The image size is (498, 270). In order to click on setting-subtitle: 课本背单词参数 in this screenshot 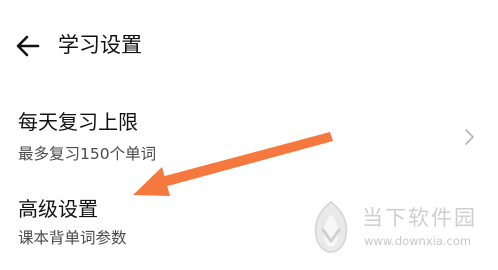, I will do `click(72, 238)`.